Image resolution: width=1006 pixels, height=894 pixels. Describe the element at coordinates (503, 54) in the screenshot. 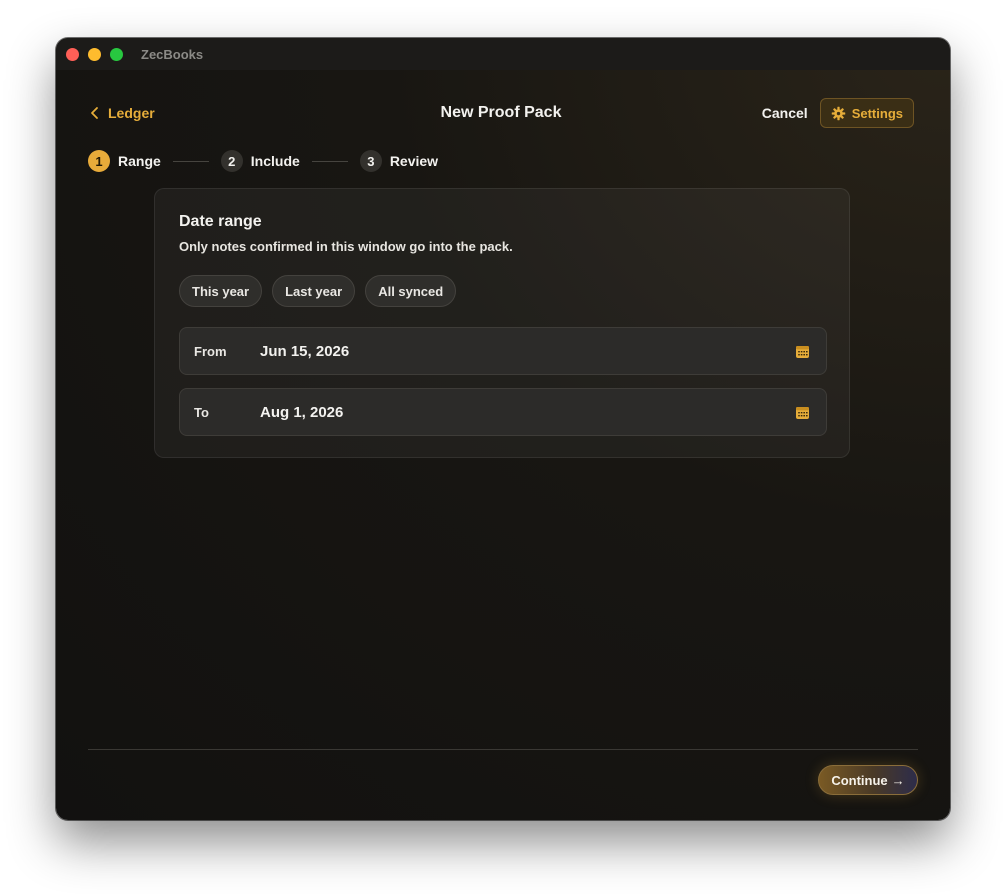

I see `title-bar: ZecBooks` at that location.